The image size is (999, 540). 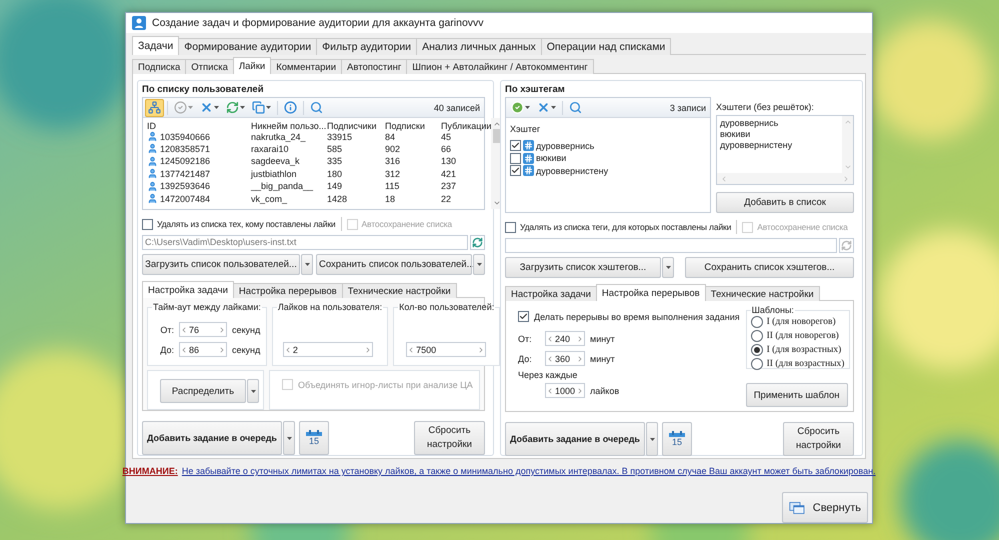 I want to click on table-cell: 335, so click(x=334, y=161).